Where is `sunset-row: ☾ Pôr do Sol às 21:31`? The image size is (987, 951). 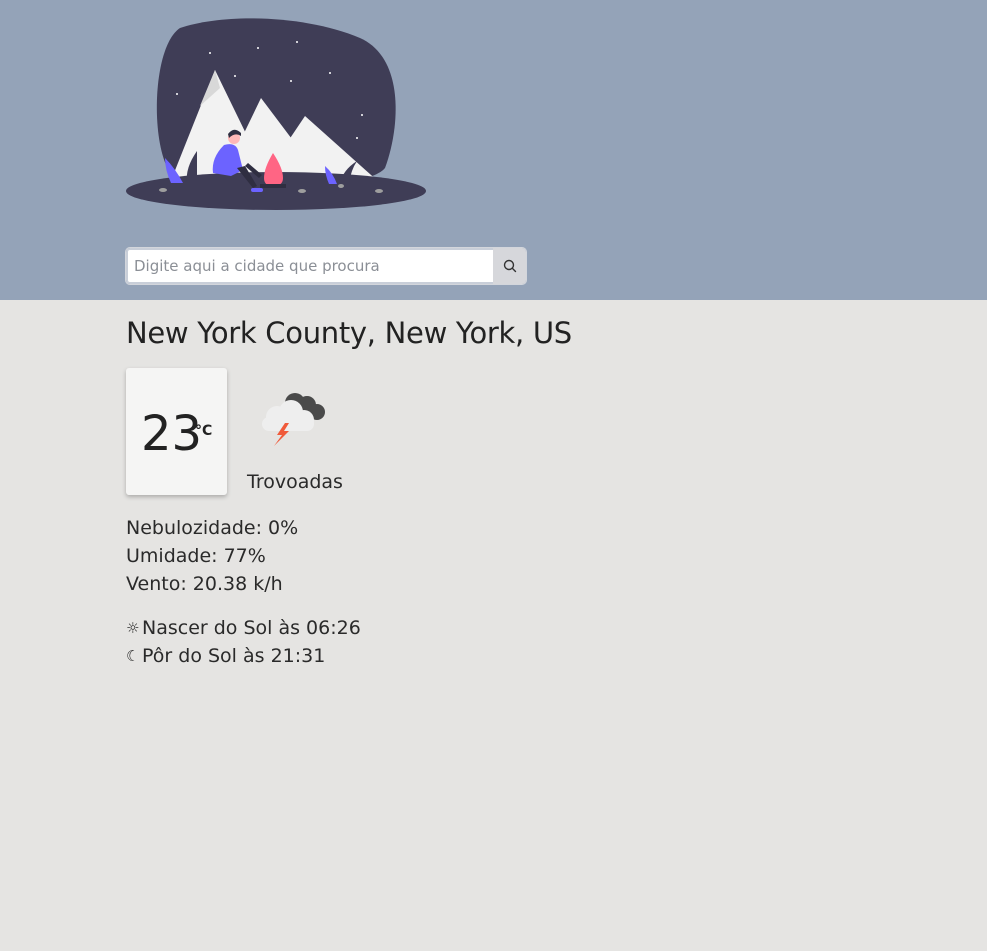 sunset-row: ☾ Pôr do Sol às 21:31 is located at coordinates (243, 656).